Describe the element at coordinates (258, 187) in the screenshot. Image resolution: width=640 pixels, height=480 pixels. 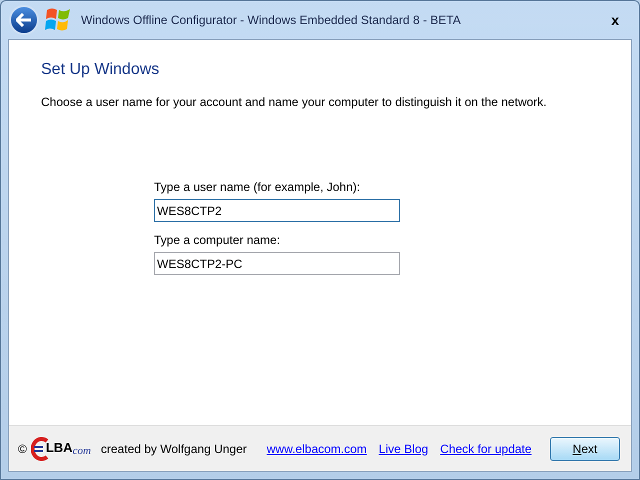
I see `field-label: Type a user name (for example, John):` at that location.